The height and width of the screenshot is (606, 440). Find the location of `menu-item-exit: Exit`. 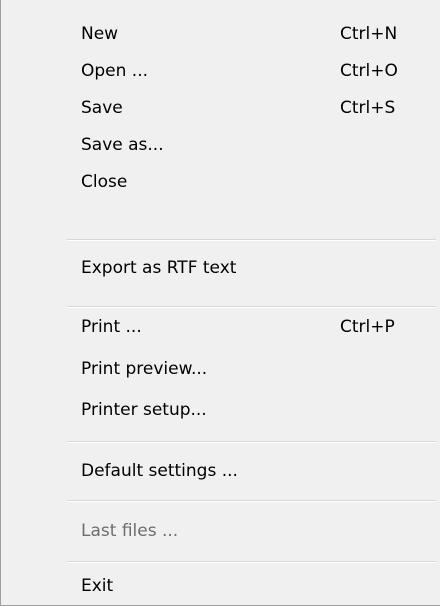

menu-item-exit: Exit is located at coordinates (220, 586).